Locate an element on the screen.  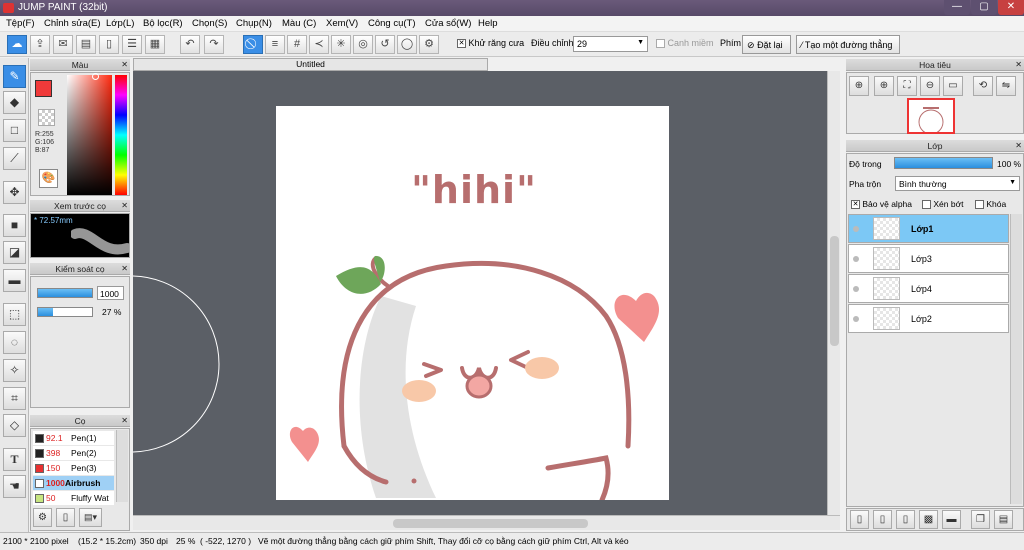
undo-icon: ↶ is located at coordinates (190, 44).